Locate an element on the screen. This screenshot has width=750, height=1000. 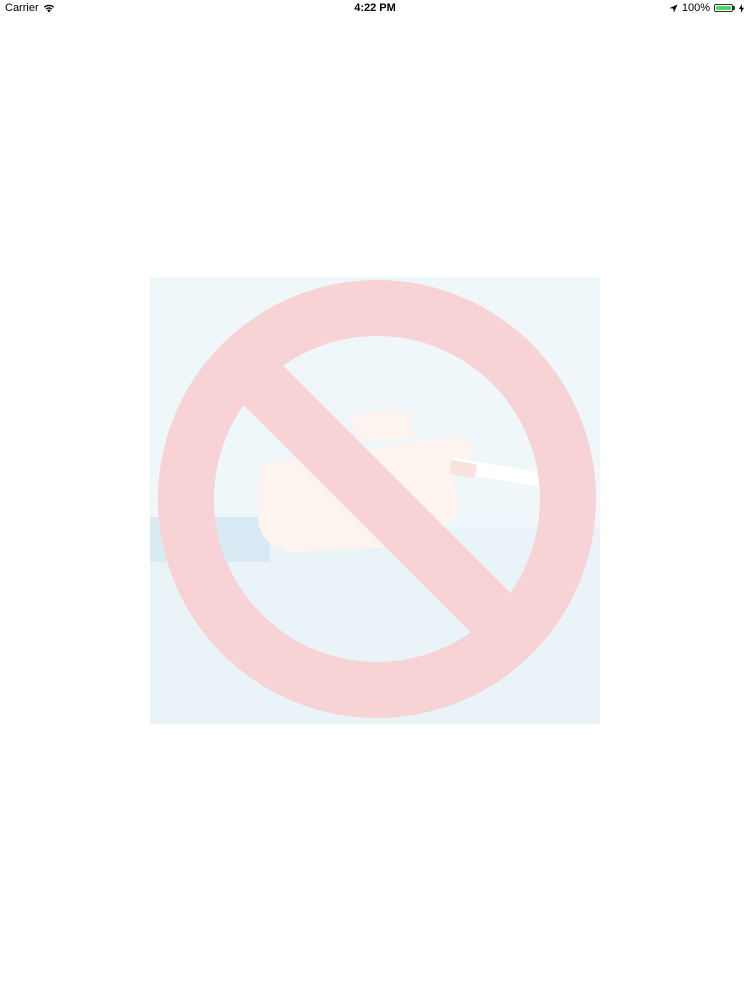
charging-bolt-icon is located at coordinates (741, 8).